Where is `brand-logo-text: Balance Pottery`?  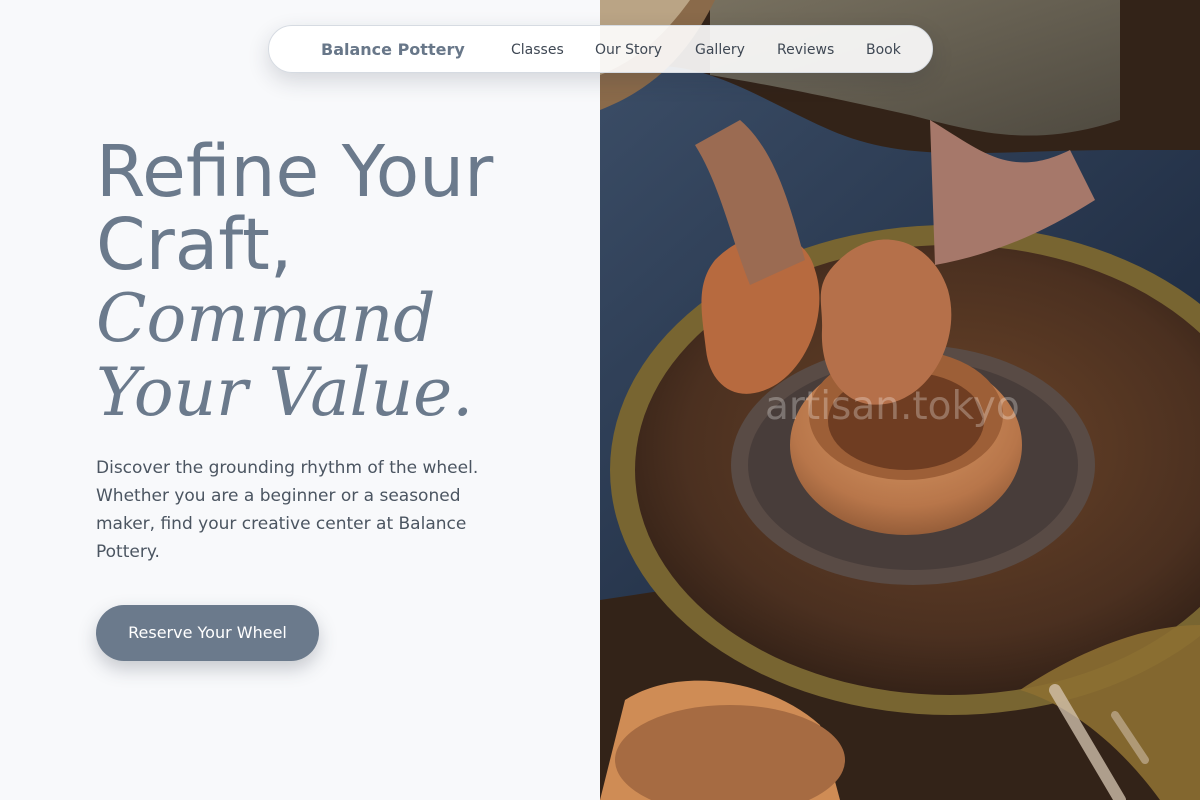
brand-logo-text: Balance Pottery is located at coordinates (393, 49).